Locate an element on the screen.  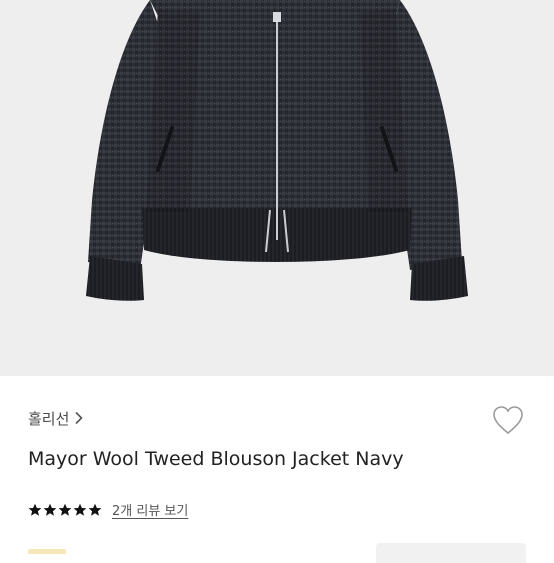
product-title: Mayor Wool Tweed Blouson Jacket Navy is located at coordinates (216, 459).